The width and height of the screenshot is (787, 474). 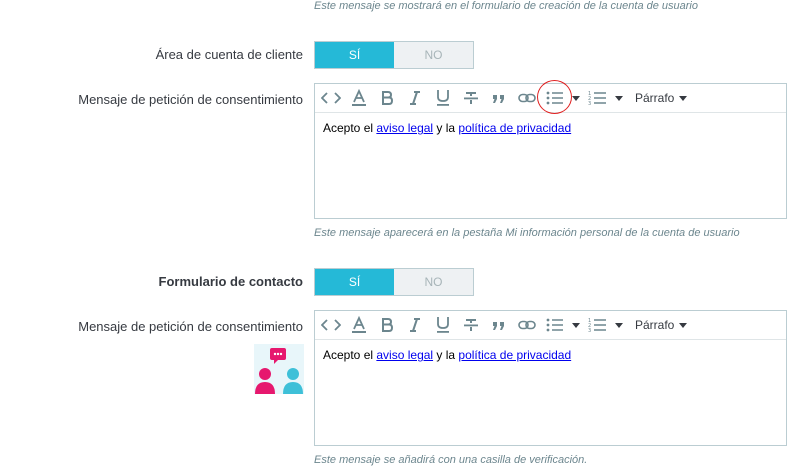 I want to click on customer-area-switch: SÍ NO, so click(x=394, y=55).